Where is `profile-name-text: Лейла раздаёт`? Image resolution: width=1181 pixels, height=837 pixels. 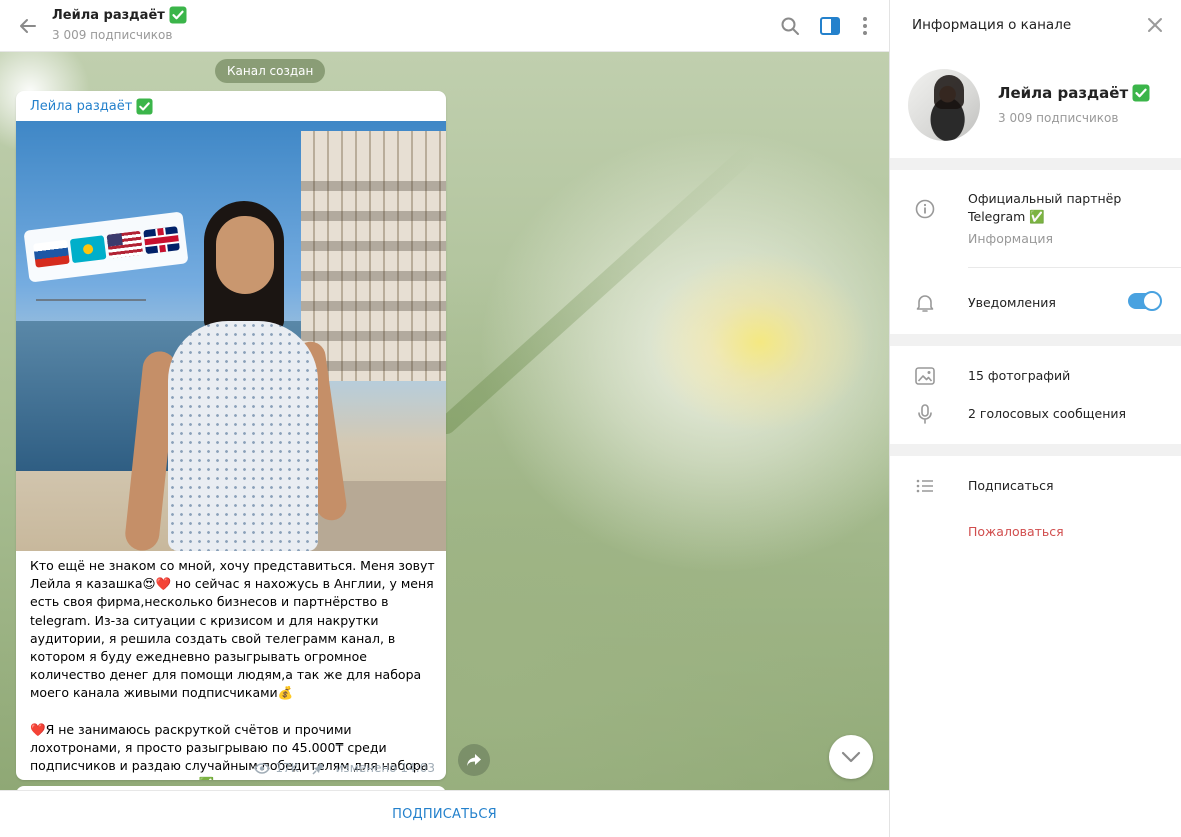
profile-name-text: Лейла раздаёт is located at coordinates (1063, 93).